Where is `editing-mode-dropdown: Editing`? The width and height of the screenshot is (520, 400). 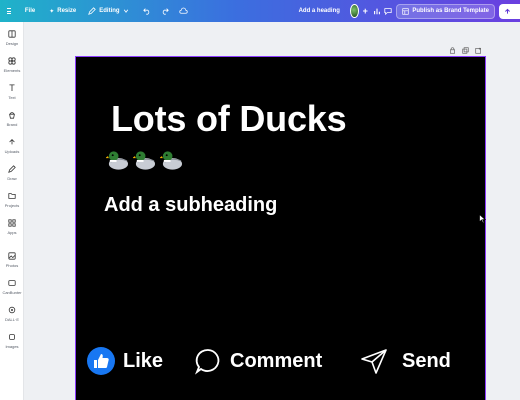 editing-mode-dropdown: Editing is located at coordinates (108, 11).